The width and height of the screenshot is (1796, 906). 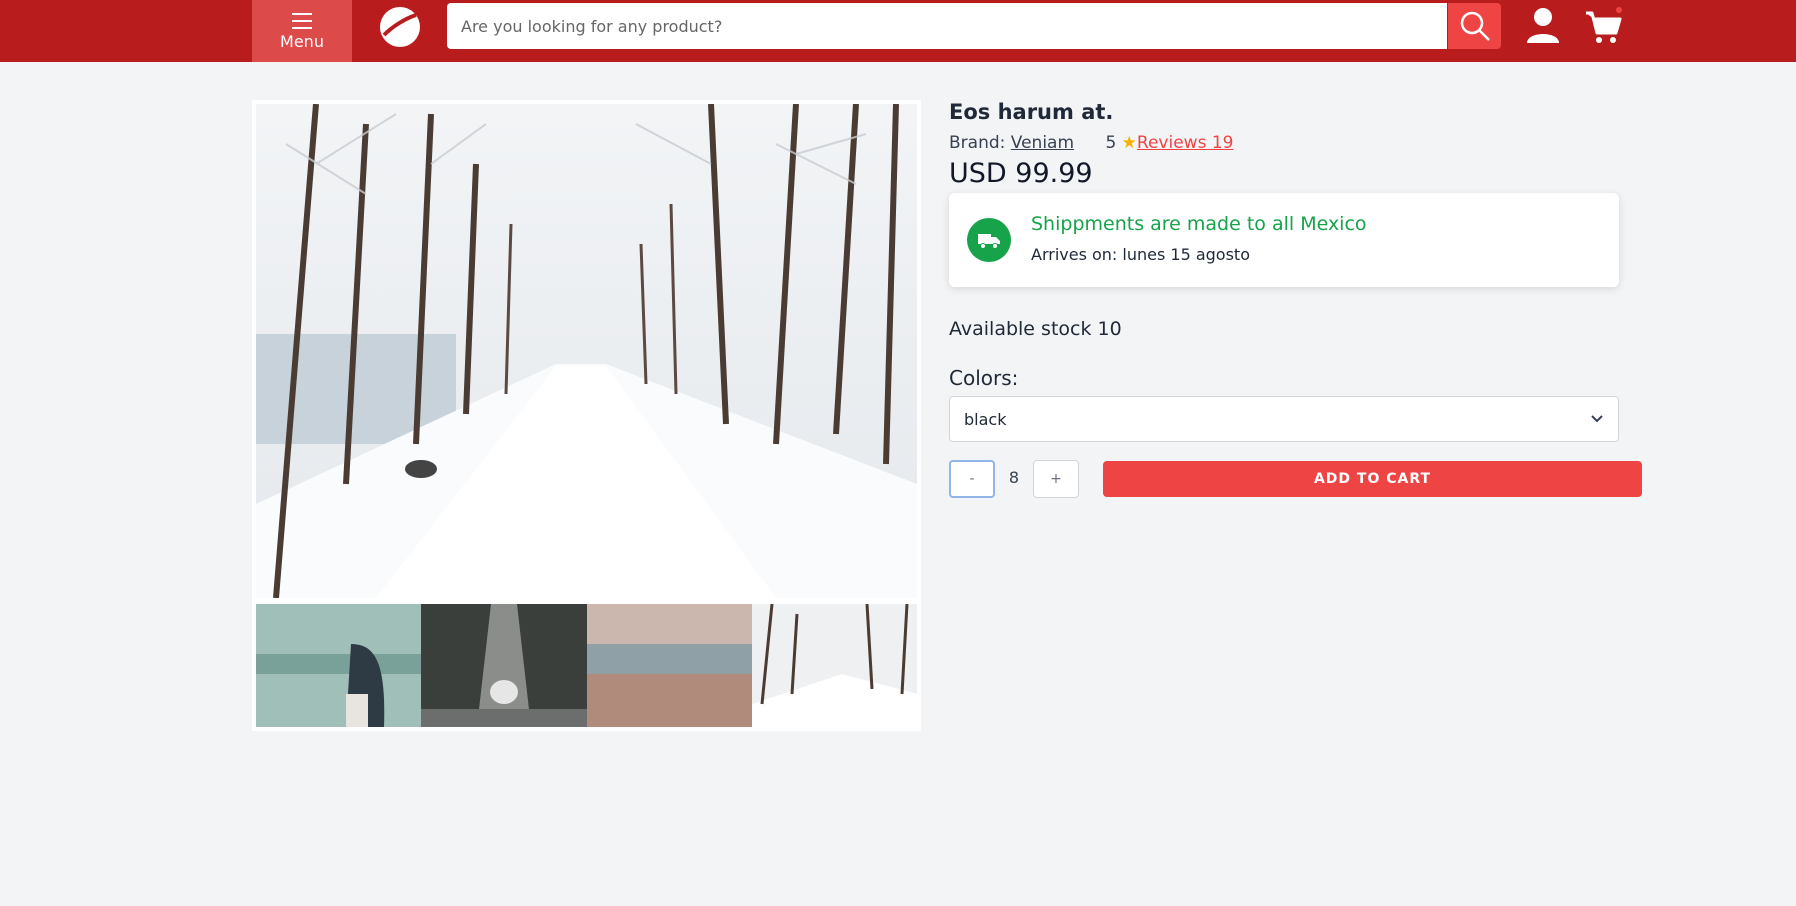 I want to click on menu-button: Menu, so click(x=302, y=31).